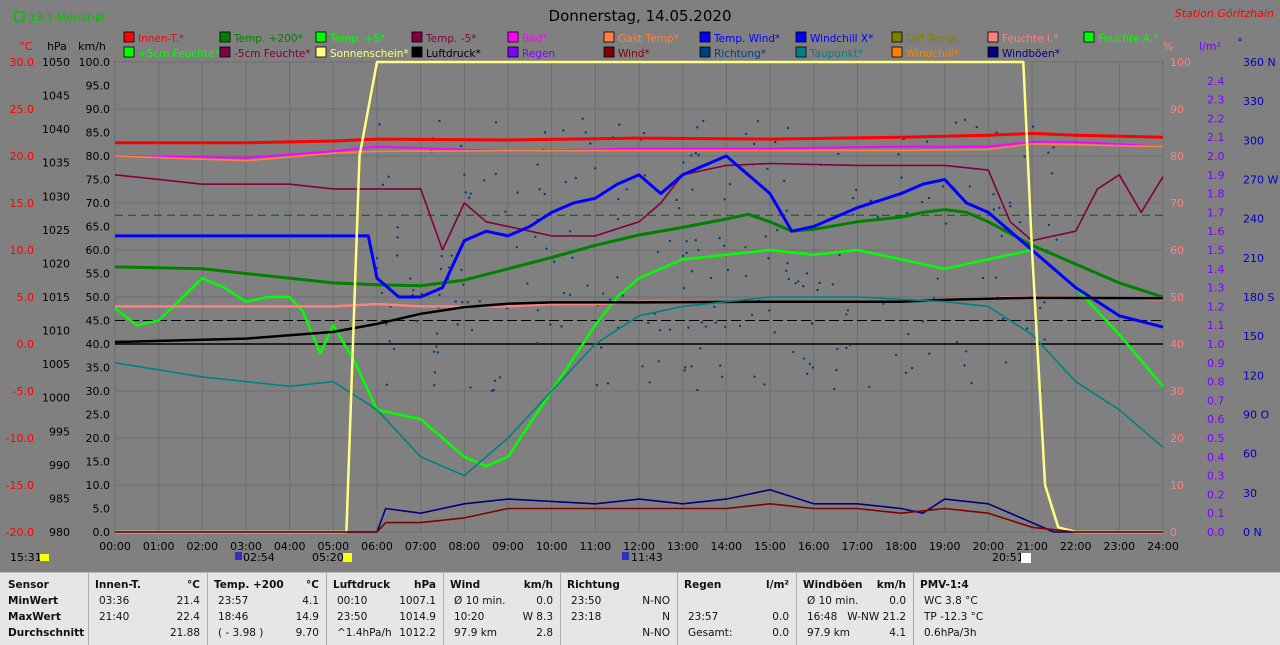 The image size is (1280, 645). What do you see at coordinates (188, 617) in the screenshot?
I see `cell-value: 22.4` at bounding box center [188, 617].